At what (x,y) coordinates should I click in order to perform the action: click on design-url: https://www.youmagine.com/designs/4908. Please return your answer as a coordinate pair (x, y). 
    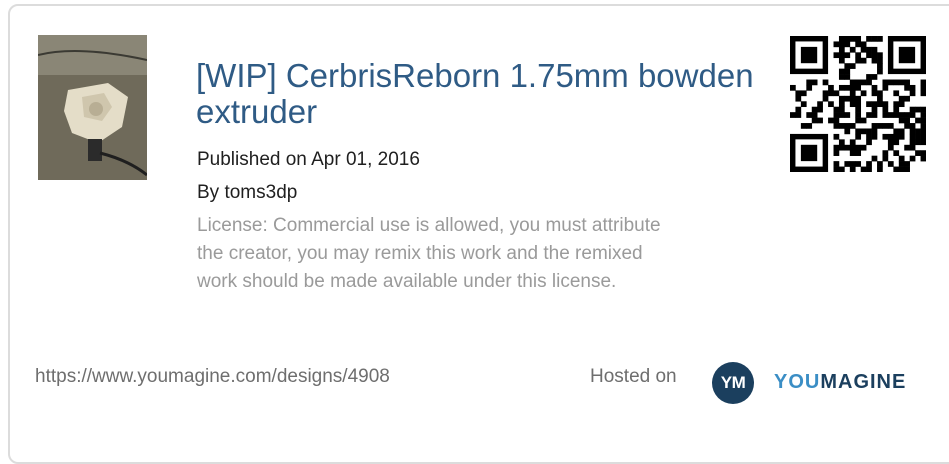
    Looking at the image, I should click on (212, 377).